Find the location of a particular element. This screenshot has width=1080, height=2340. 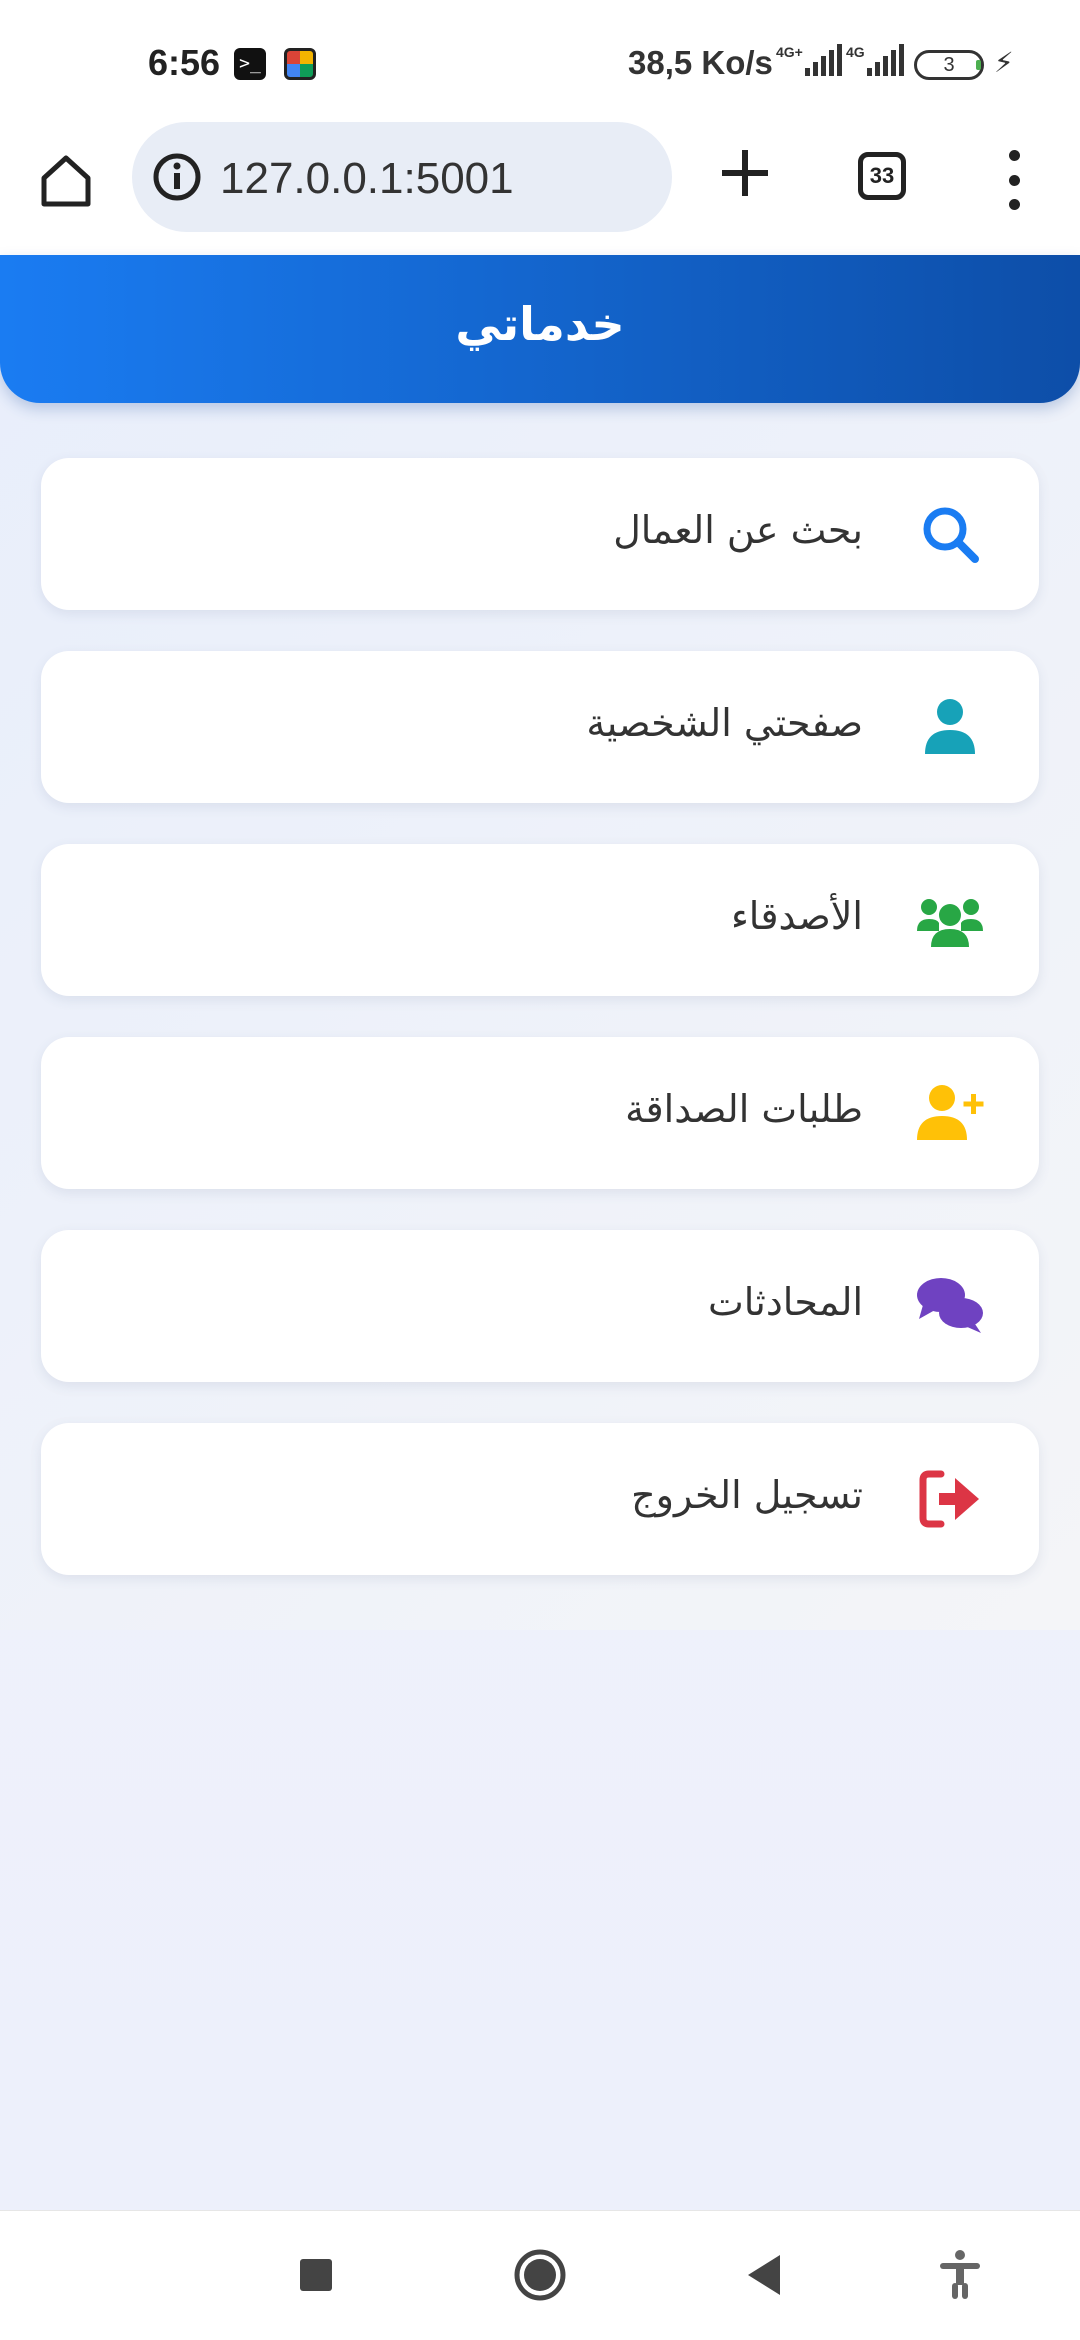

menu-item-friend-requests: طلبات الصداقة is located at coordinates (540, 1113).